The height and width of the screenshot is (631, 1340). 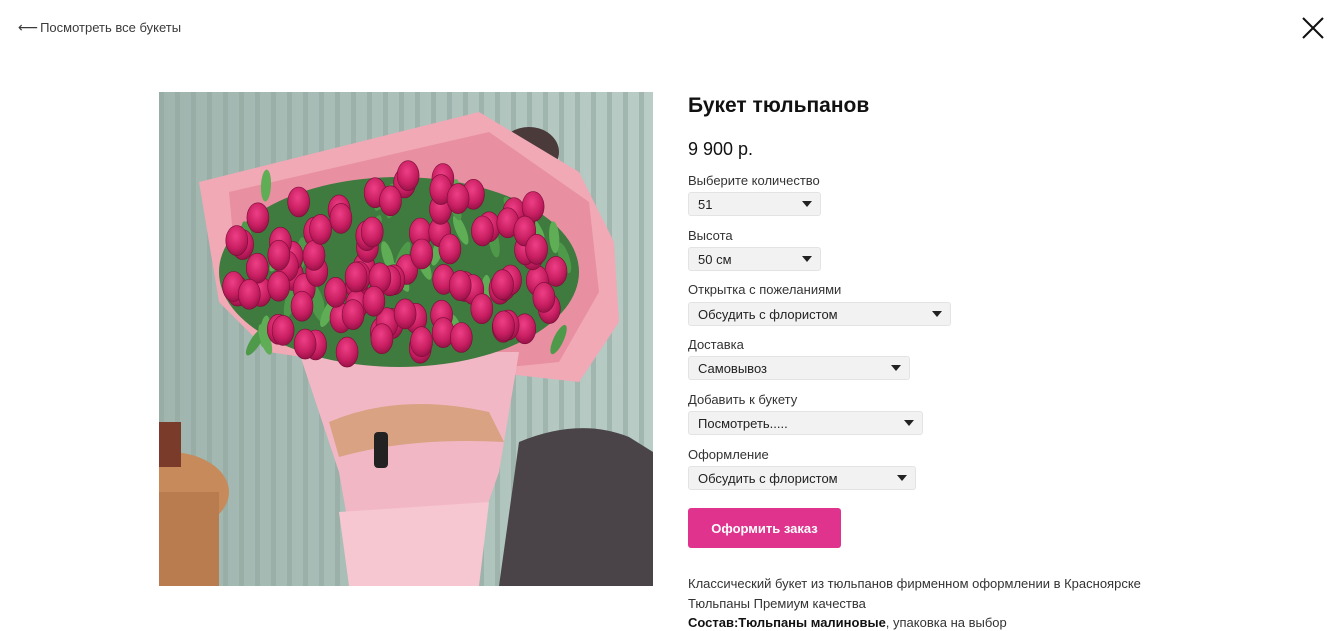 I want to click on design-select: Обсудить с флористом, so click(x=802, y=478).